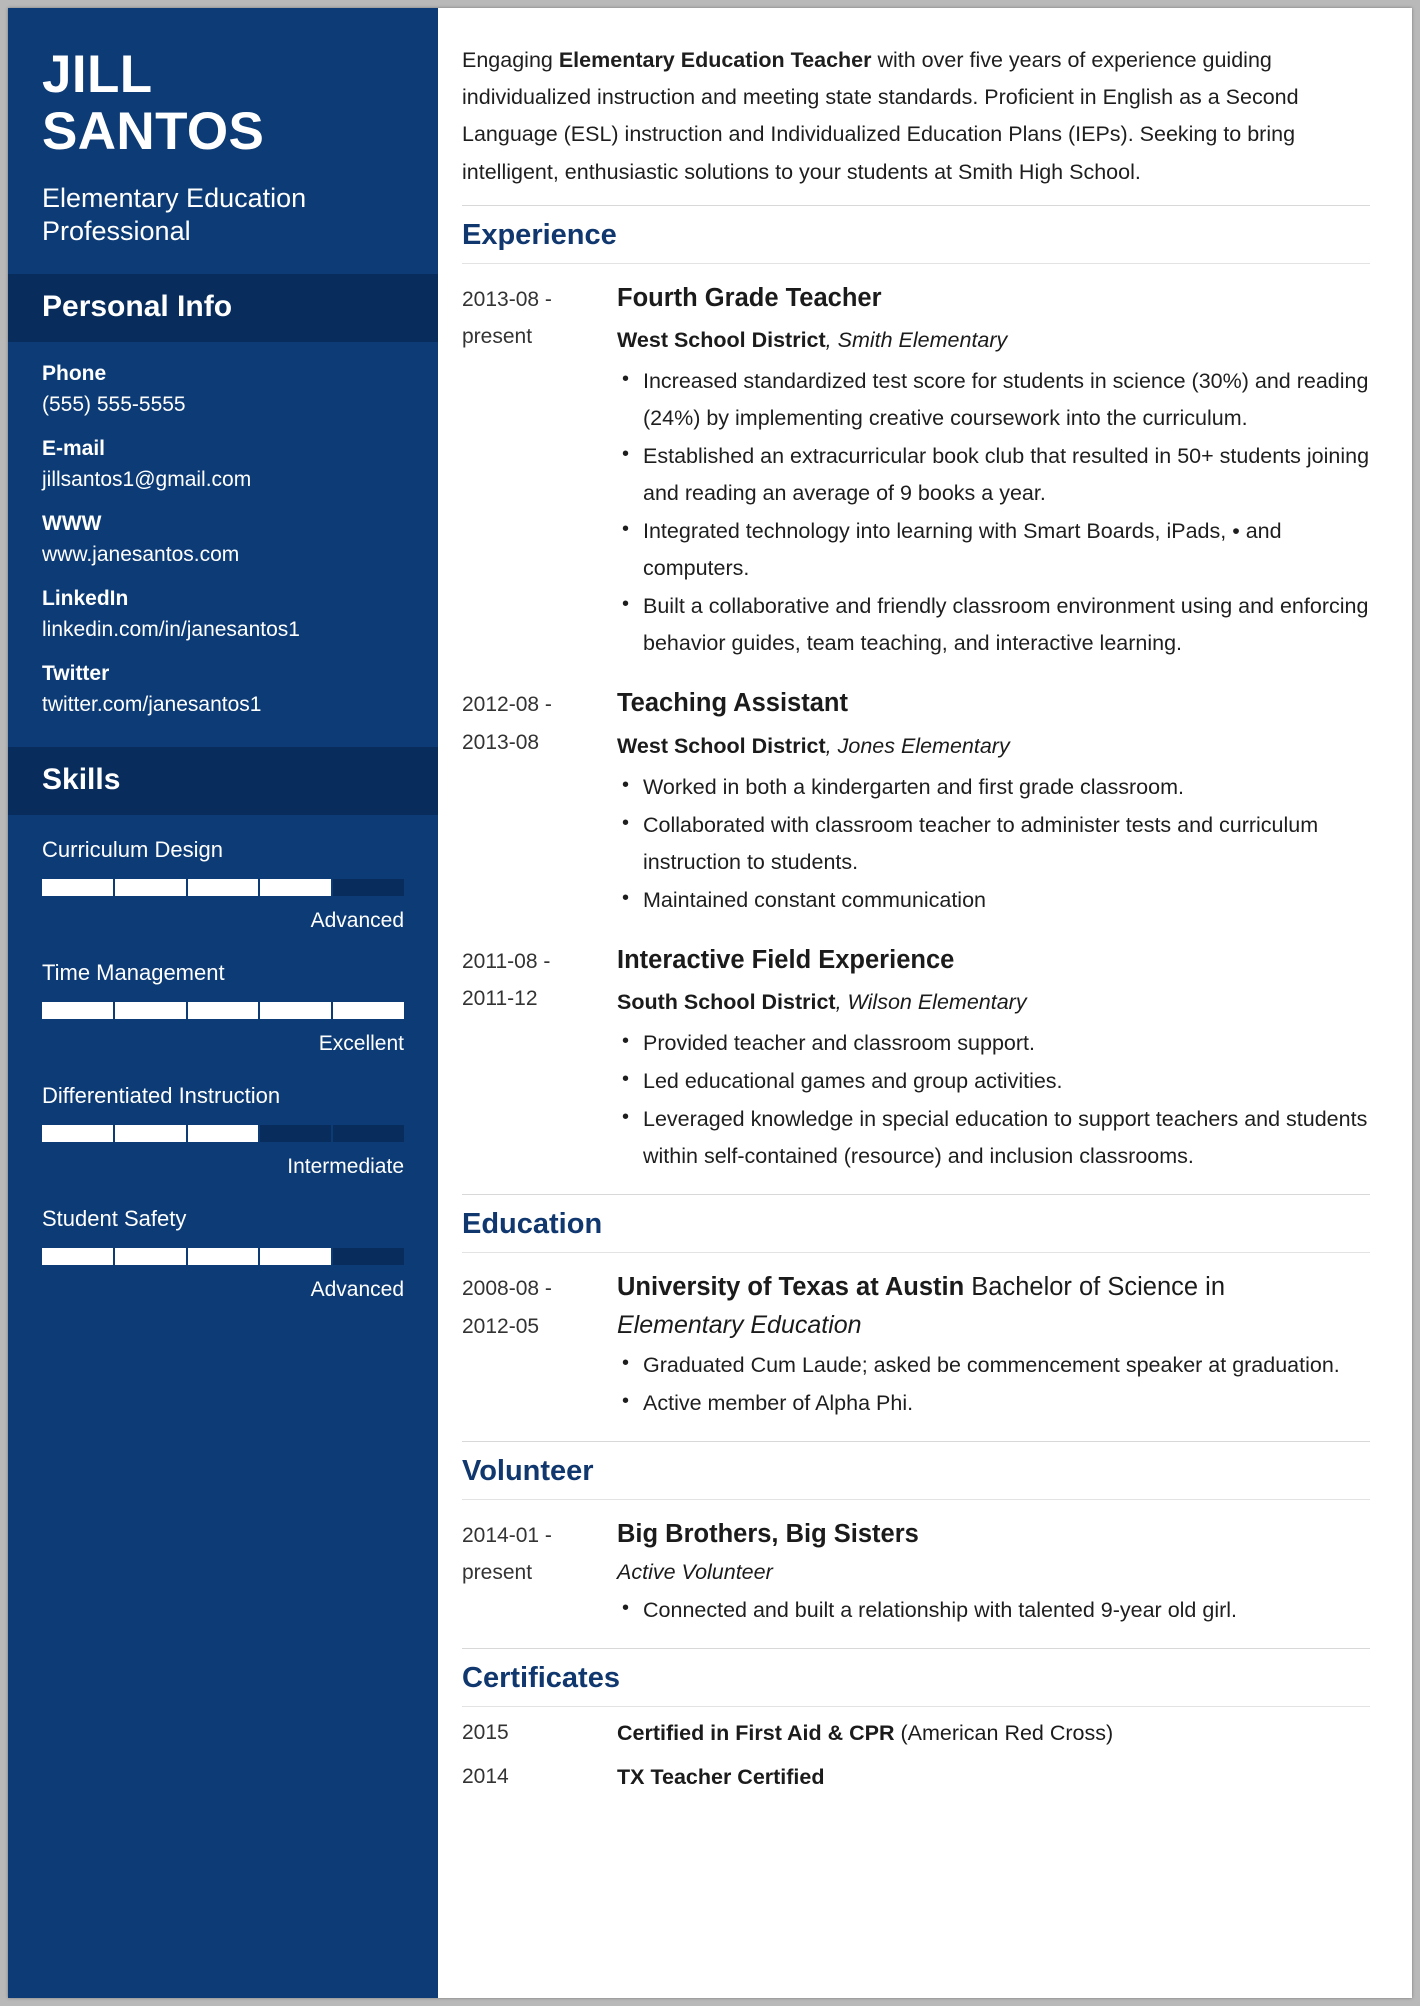 The height and width of the screenshot is (2006, 1420). What do you see at coordinates (223, 614) in the screenshot?
I see `info-item-linkedin: LinkedIn linkedin.com/in/janesantos1` at bounding box center [223, 614].